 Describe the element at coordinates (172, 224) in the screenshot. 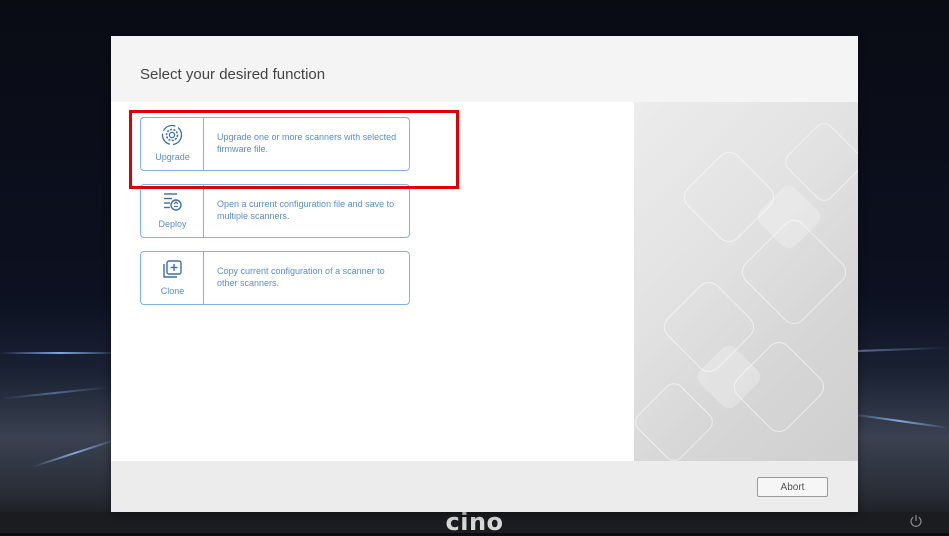

I see `deploy-label: Deploy` at that location.